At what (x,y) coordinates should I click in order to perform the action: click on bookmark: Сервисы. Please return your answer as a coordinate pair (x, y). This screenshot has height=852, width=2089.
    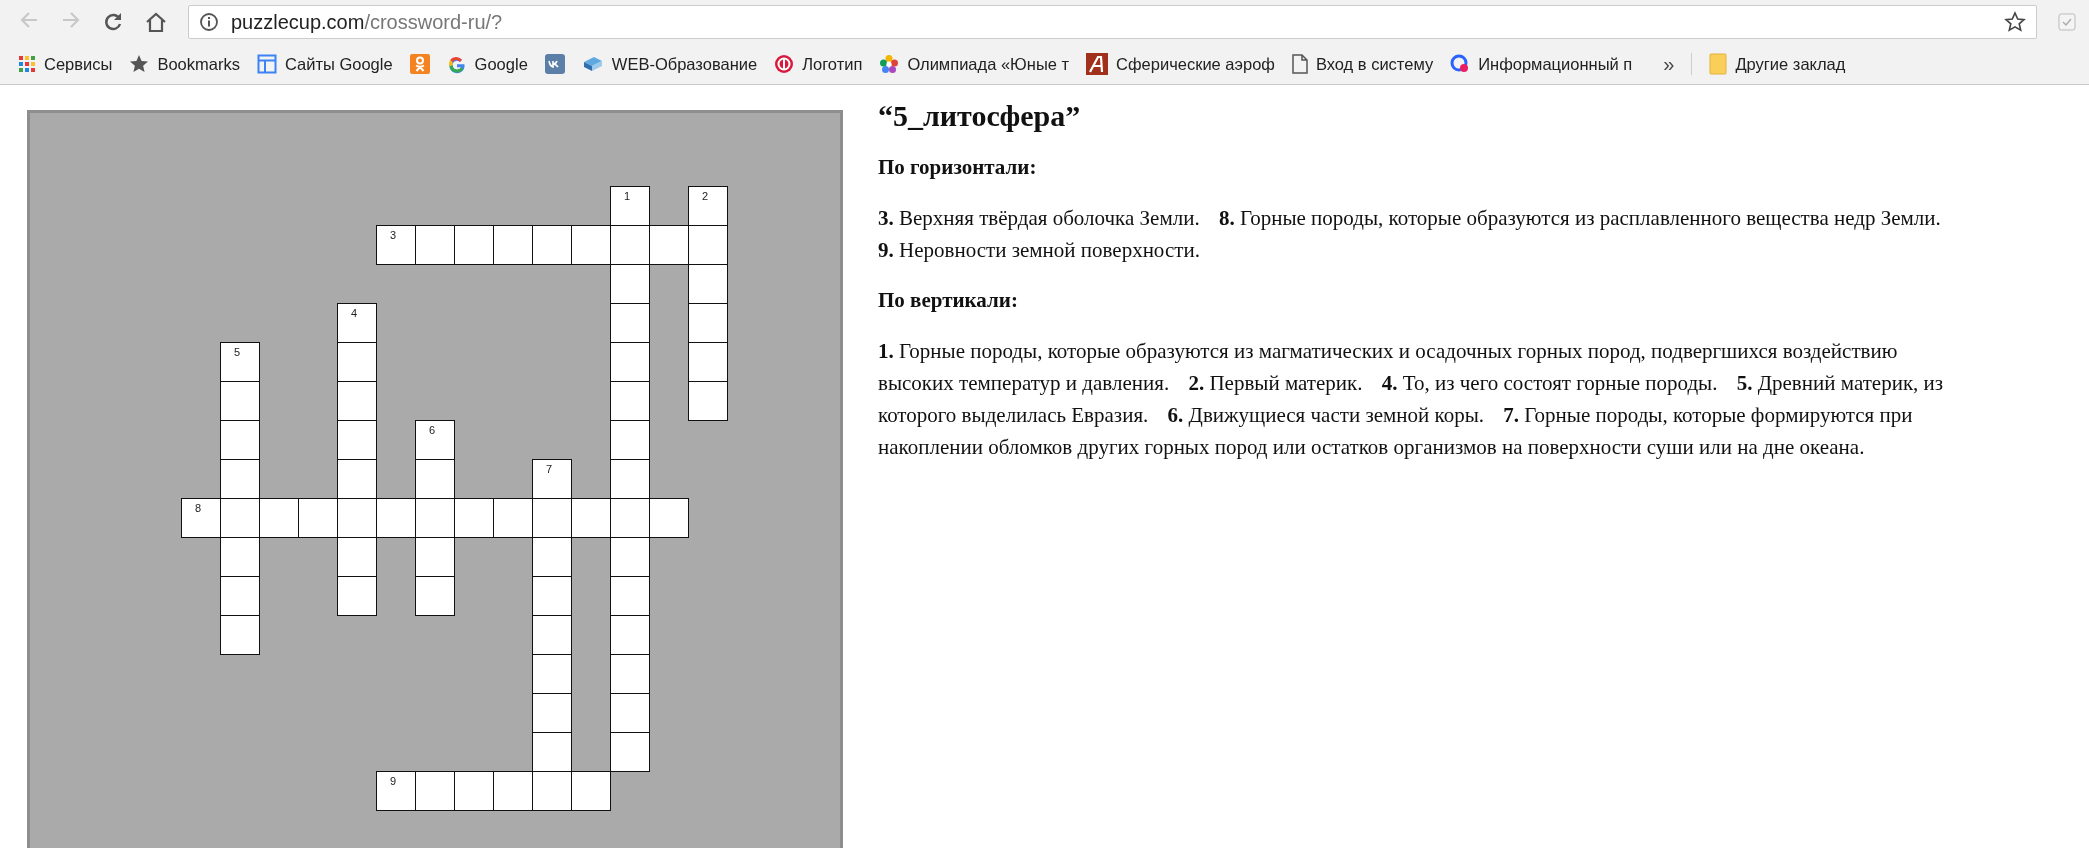
    Looking at the image, I should click on (65, 64).